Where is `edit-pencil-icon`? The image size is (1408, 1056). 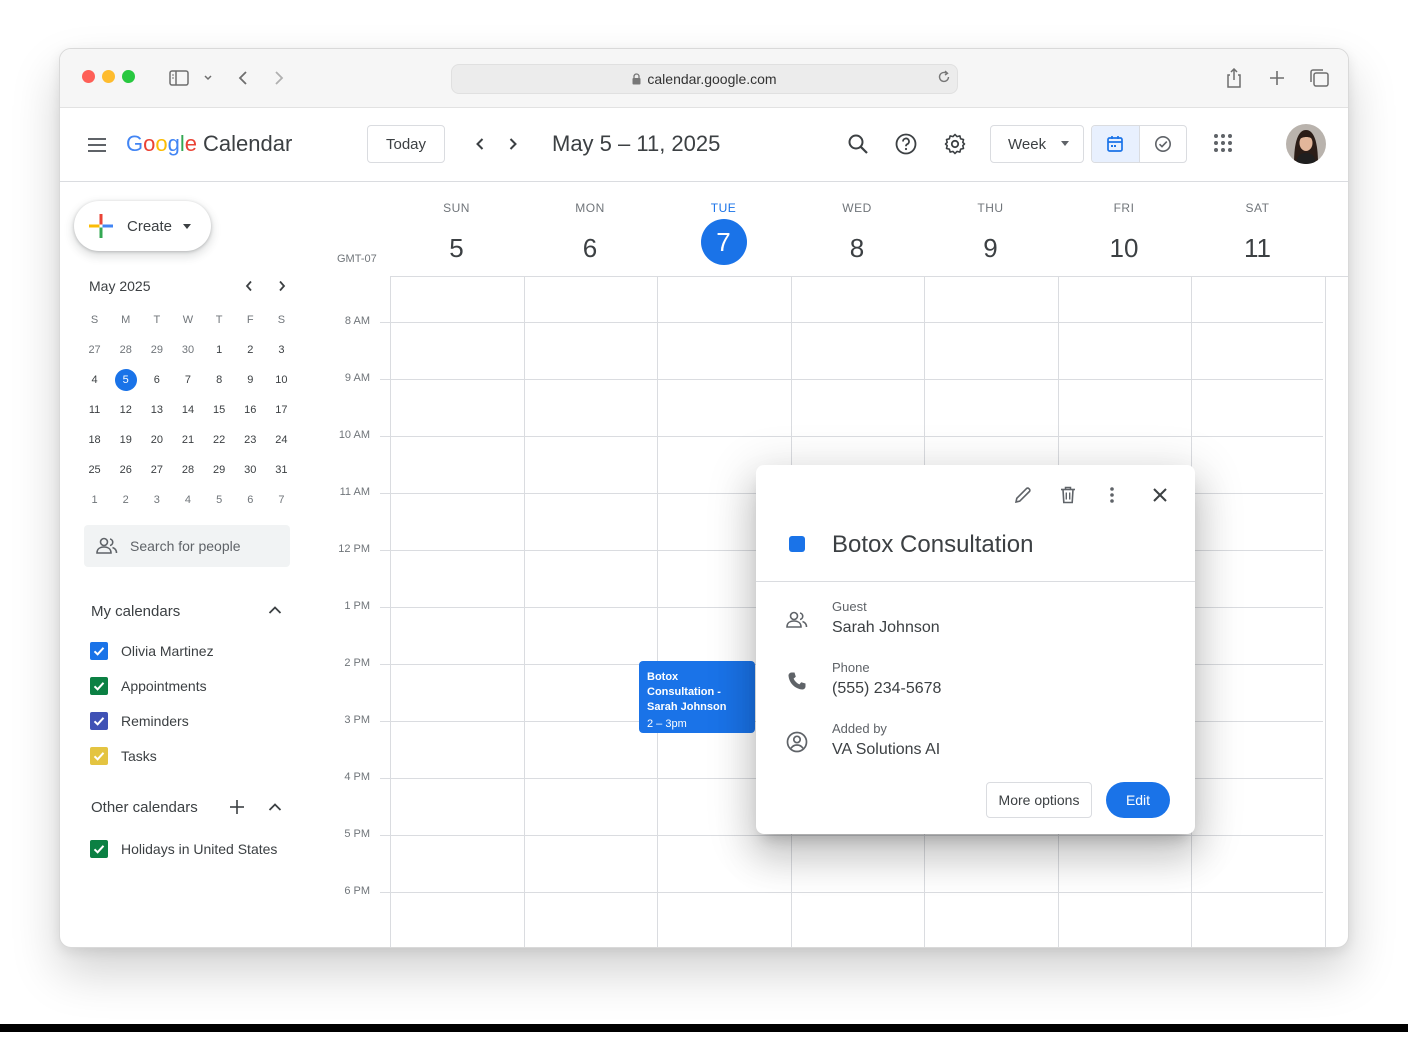
edit-pencil-icon is located at coordinates (1023, 495).